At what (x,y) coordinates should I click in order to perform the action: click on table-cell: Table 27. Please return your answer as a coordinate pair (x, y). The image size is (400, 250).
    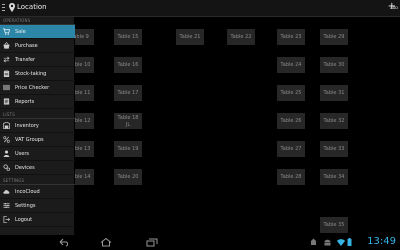
    Looking at the image, I should click on (291, 149).